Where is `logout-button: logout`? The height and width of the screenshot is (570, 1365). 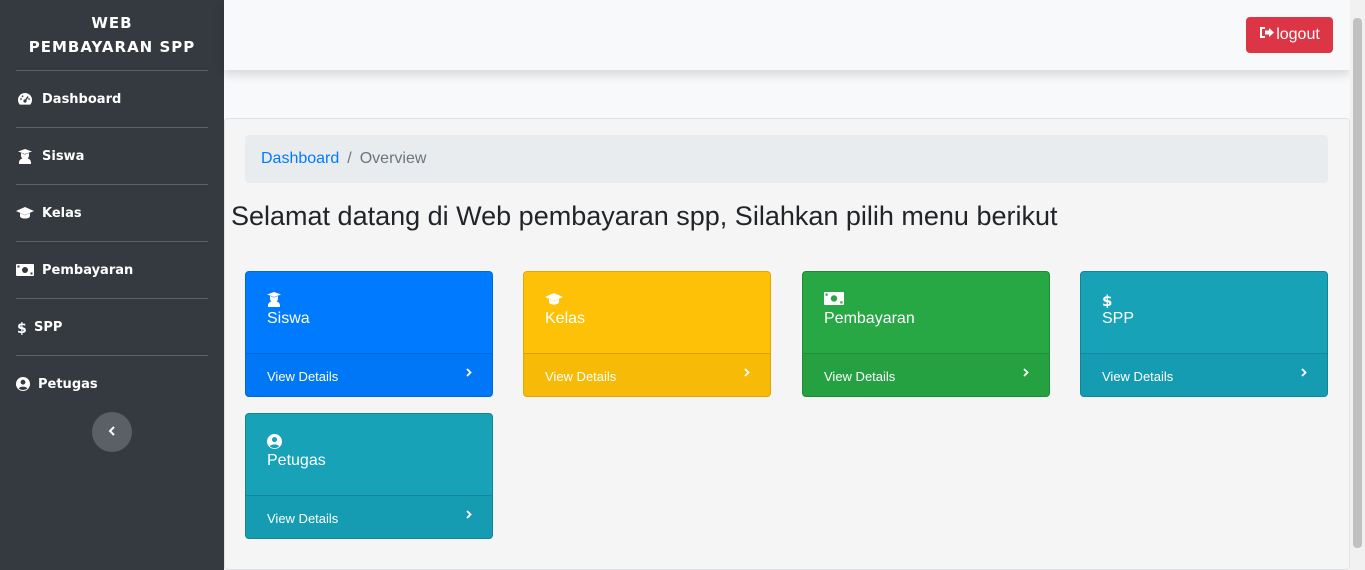 logout-button: logout is located at coordinates (1289, 35).